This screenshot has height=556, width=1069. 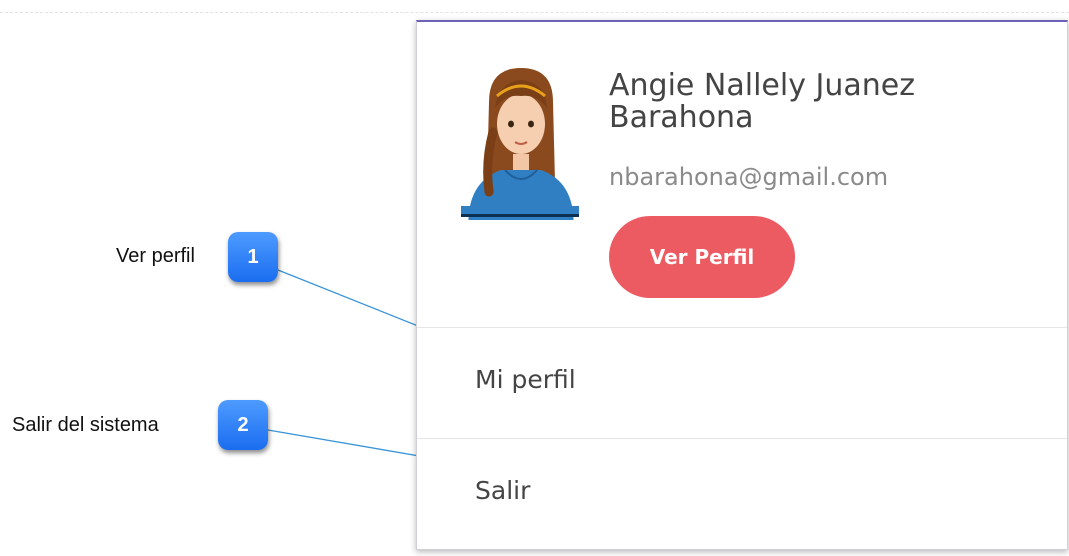 What do you see at coordinates (85, 425) in the screenshot?
I see `callout-2-label: Salir del sistema` at bounding box center [85, 425].